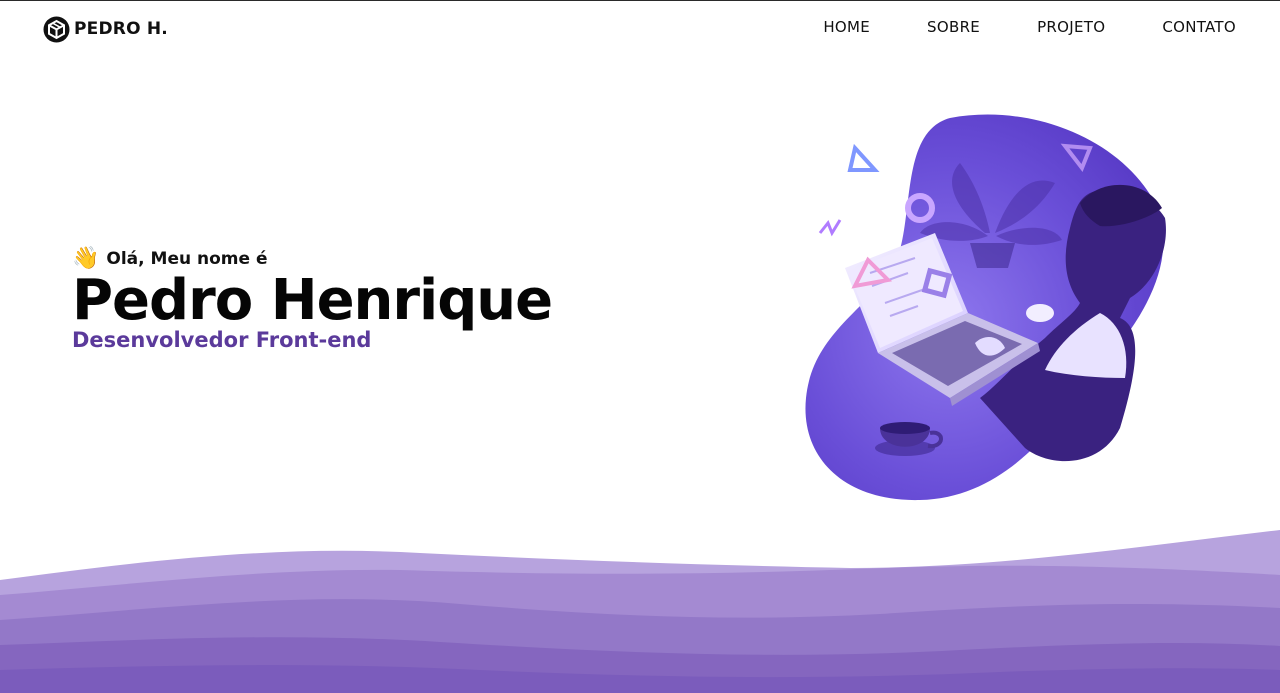  Describe the element at coordinates (121, 29) in the screenshot. I see `brand-name: PEDRO H.` at that location.